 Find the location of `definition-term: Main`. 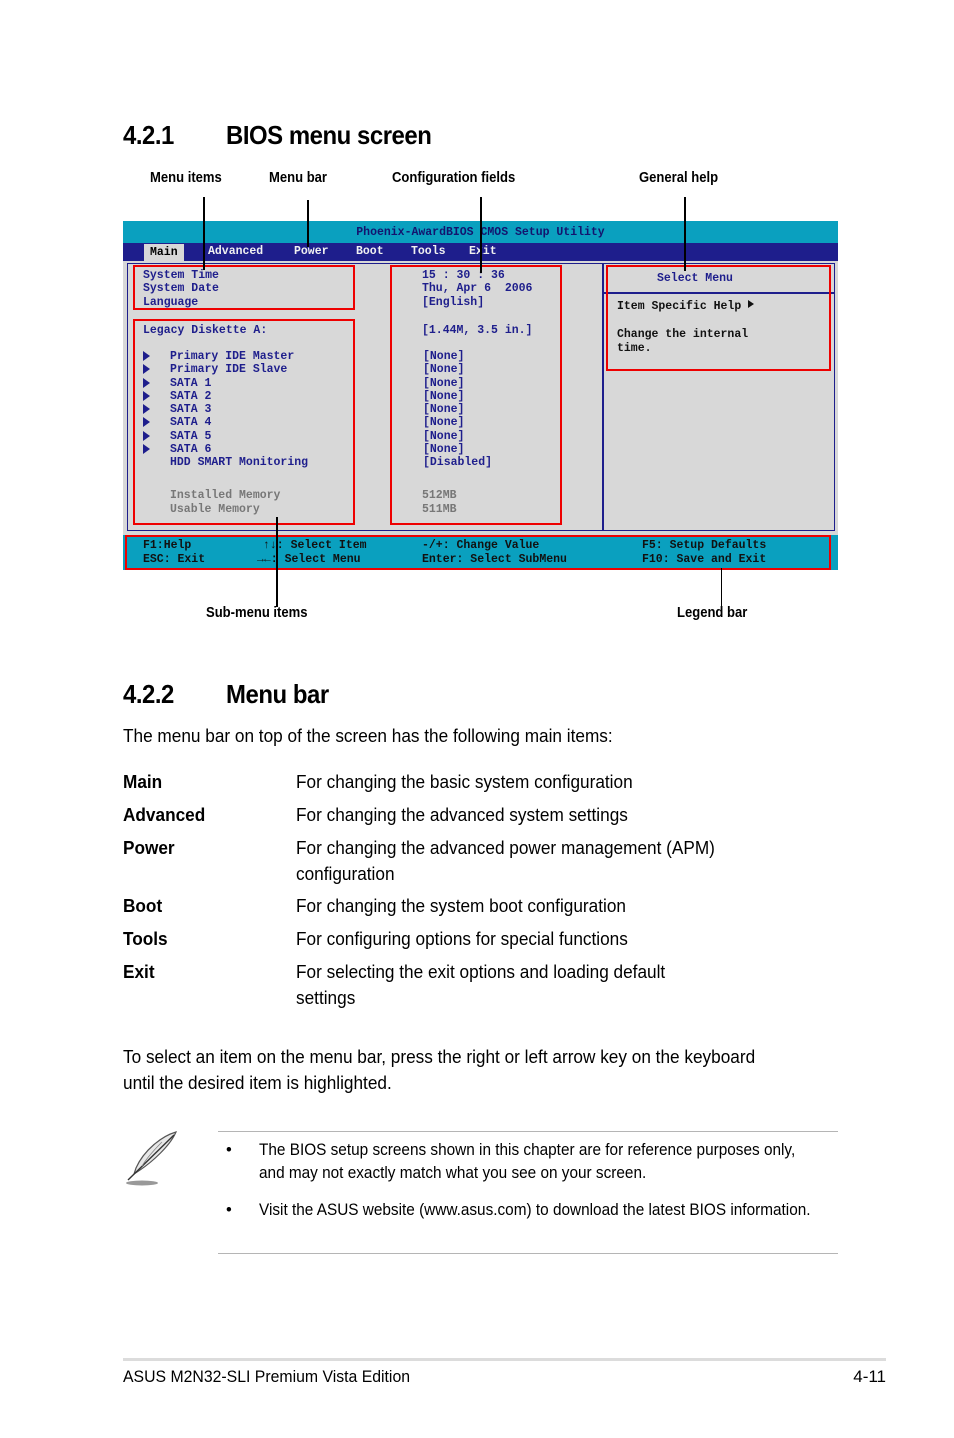

definition-term: Main is located at coordinates (143, 781).